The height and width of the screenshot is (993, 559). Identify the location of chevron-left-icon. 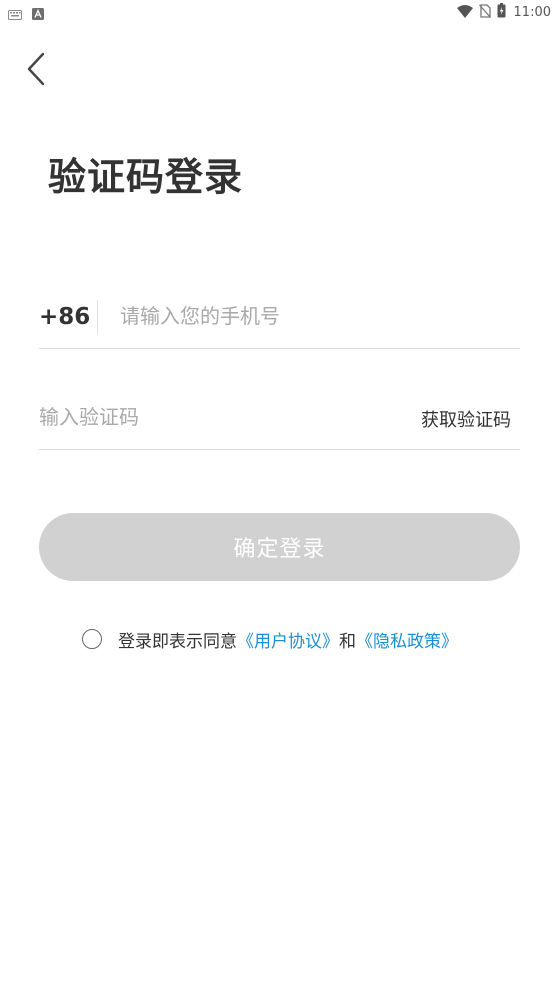
(36, 71).